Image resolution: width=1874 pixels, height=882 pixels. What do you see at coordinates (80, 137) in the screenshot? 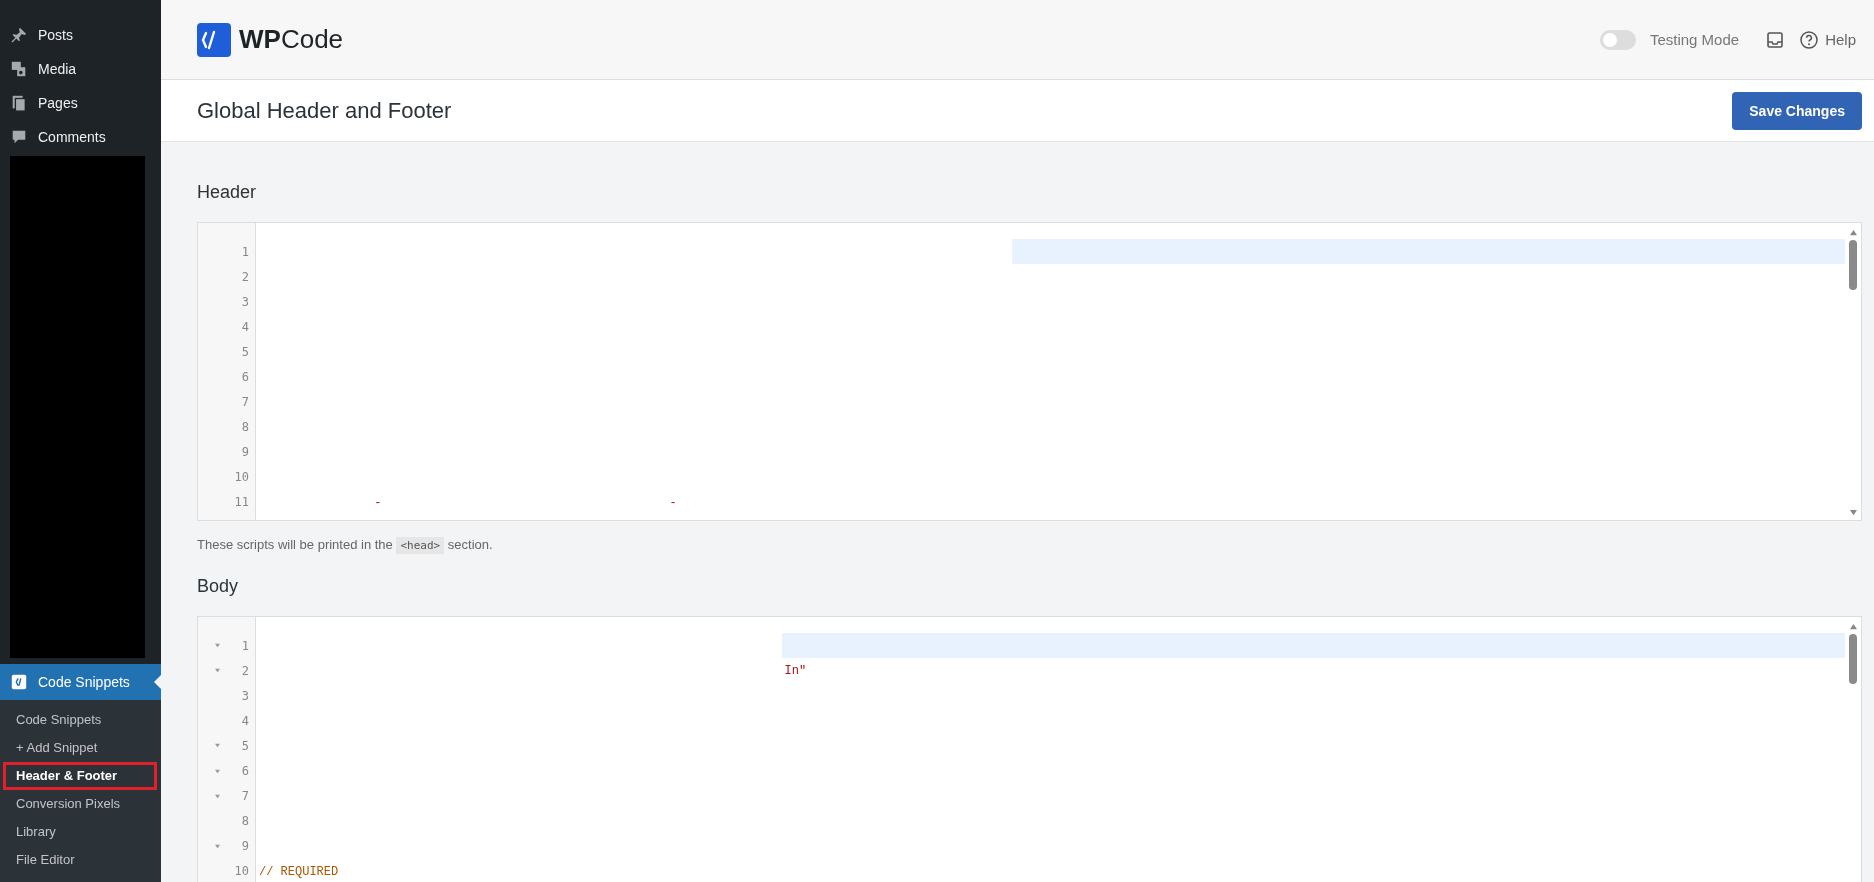
I see `menu-item: Comments` at bounding box center [80, 137].